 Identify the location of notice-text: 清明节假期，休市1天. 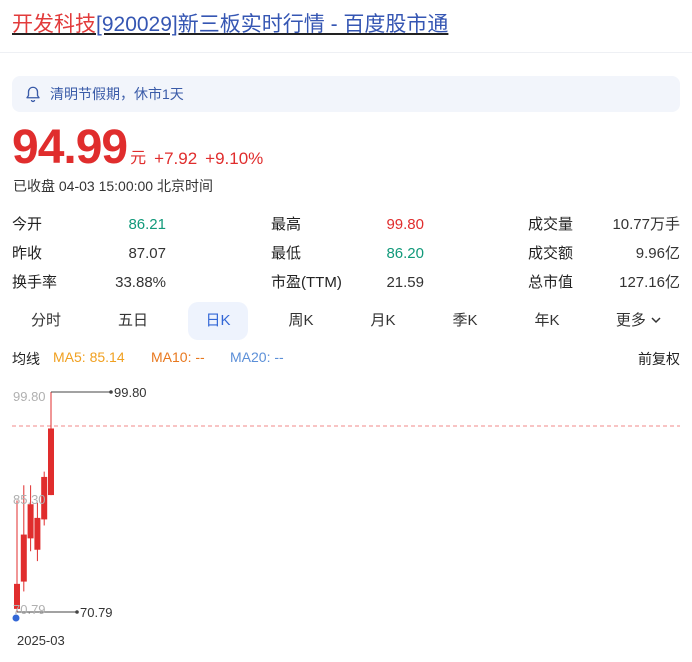
(117, 94).